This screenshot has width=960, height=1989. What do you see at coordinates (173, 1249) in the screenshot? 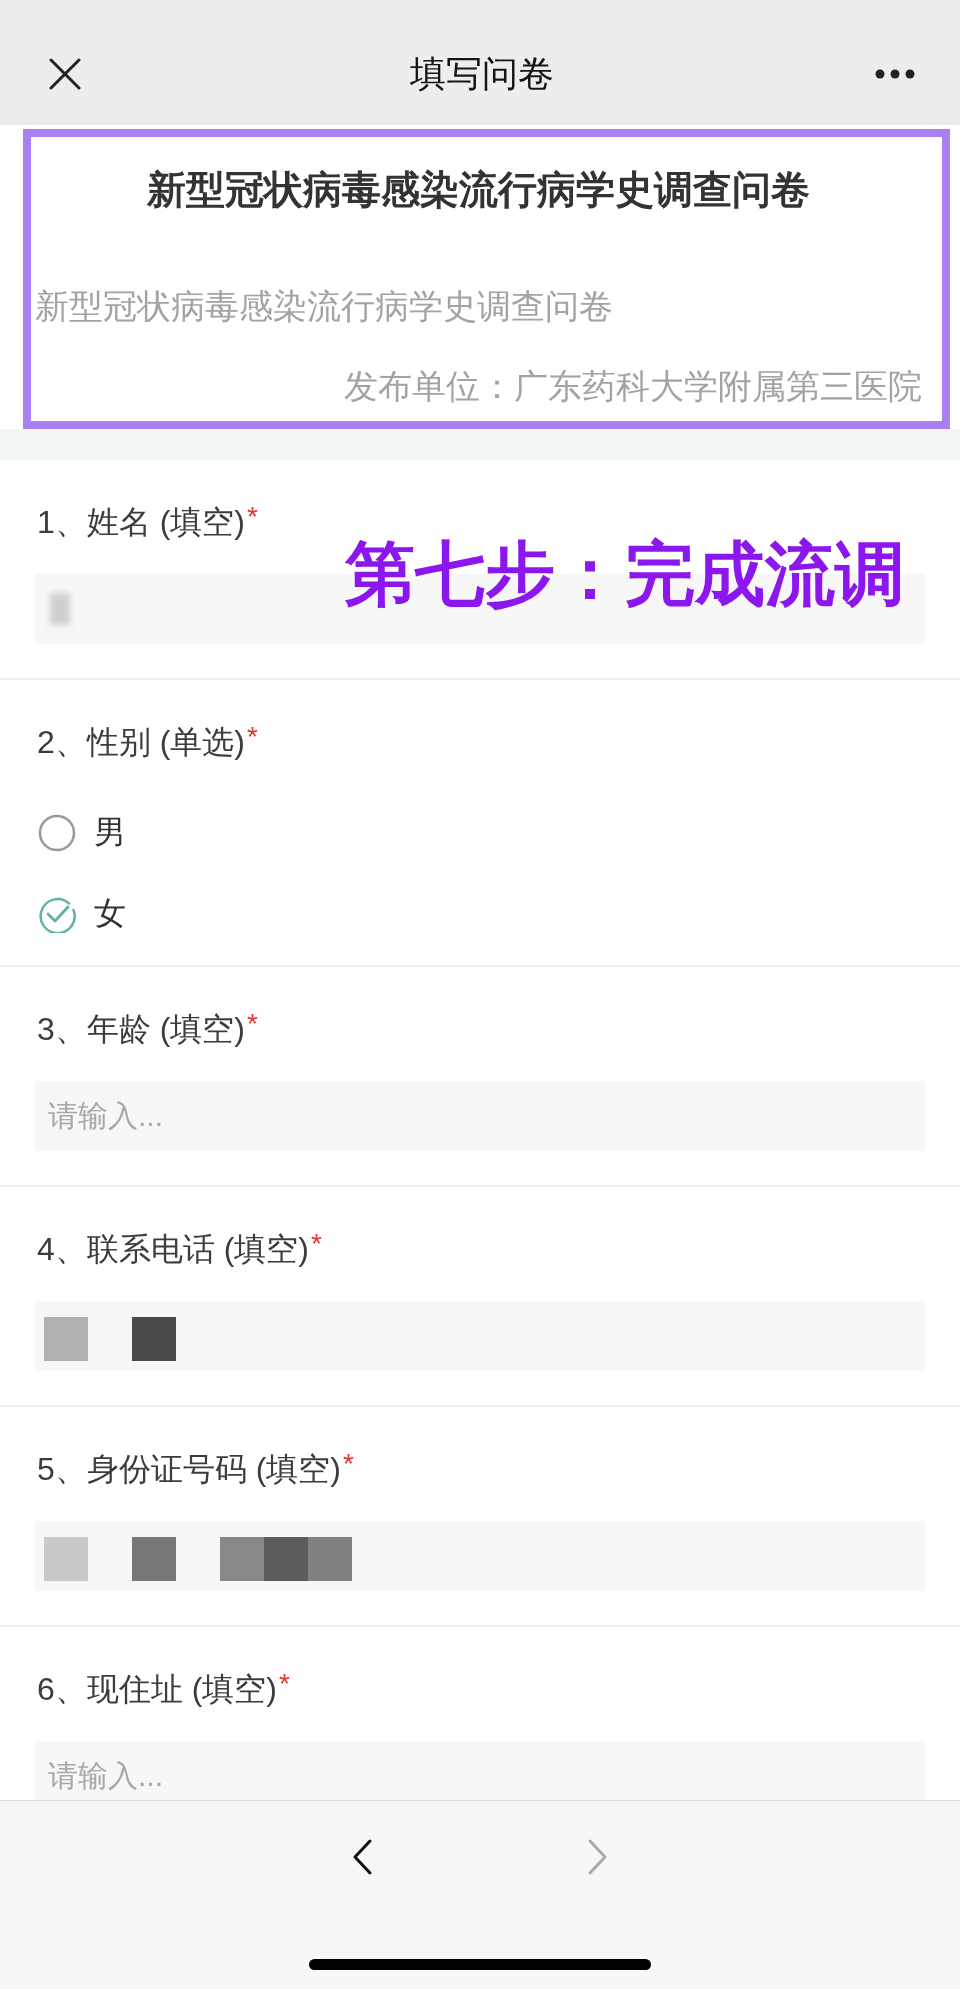
I see `question-label: 4、联系电话 (填空)` at bounding box center [173, 1249].